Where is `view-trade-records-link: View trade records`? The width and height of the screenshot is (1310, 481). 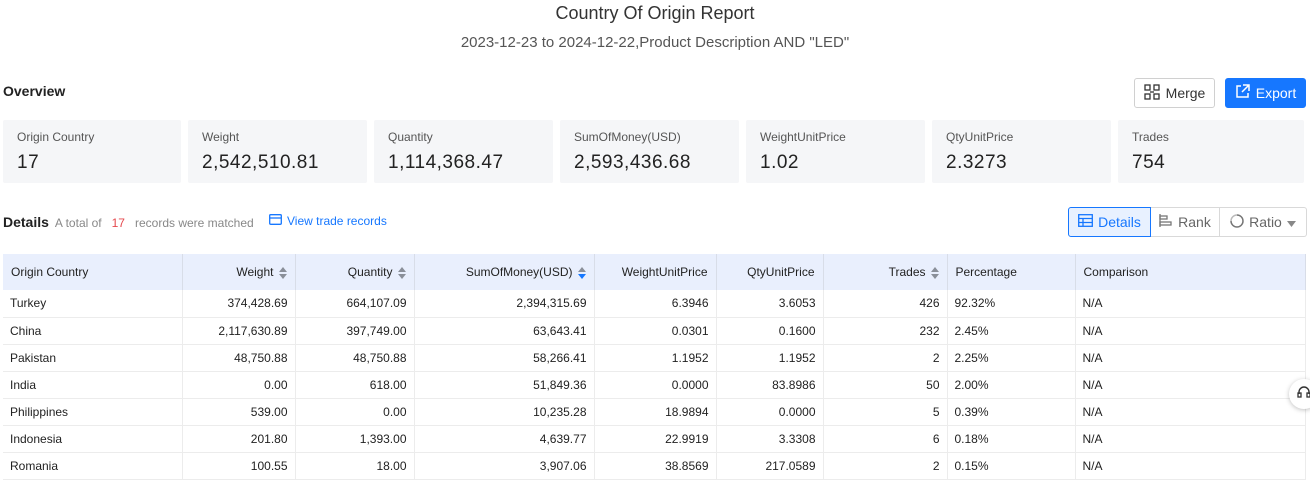
view-trade-records-link: View trade records is located at coordinates (328, 221).